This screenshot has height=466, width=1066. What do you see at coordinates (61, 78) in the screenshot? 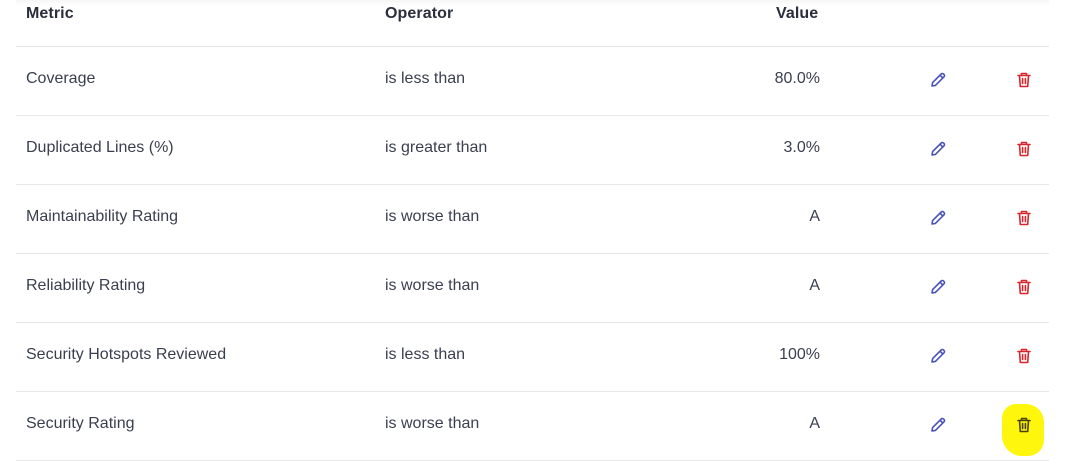
I see `metric-cell: Coverage` at bounding box center [61, 78].